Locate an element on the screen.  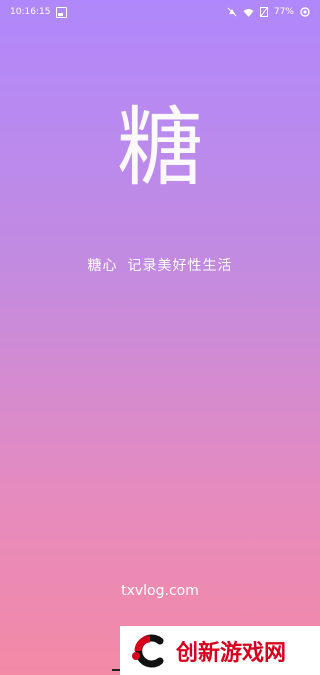
watermark-logo-icon is located at coordinates (150, 651).